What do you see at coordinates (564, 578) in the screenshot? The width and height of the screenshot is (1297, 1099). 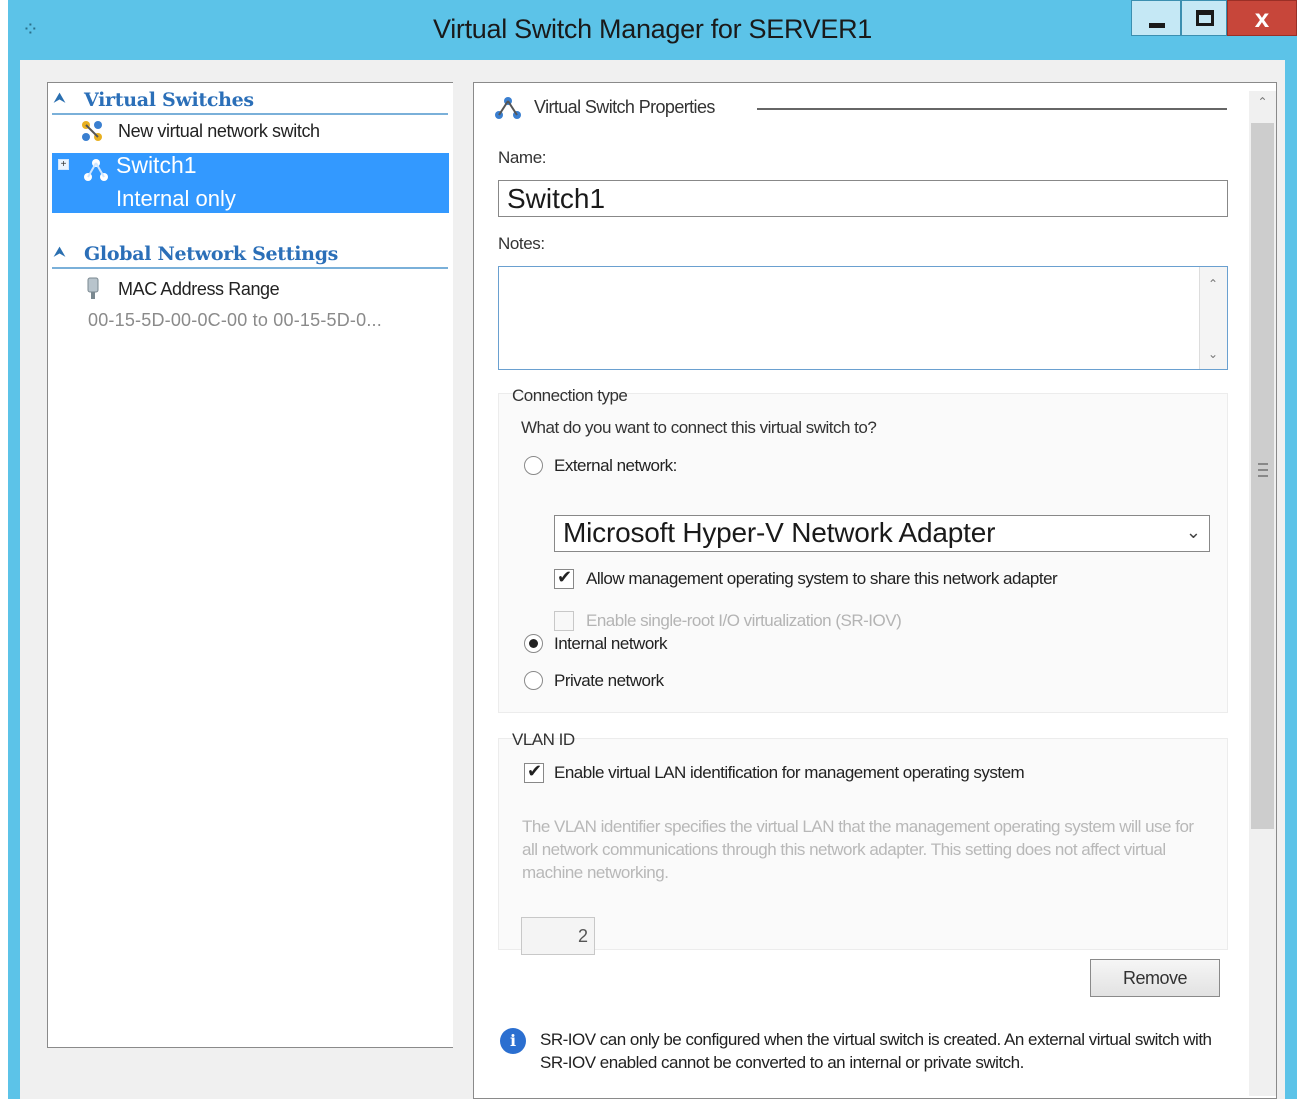 I see `allow-management-checkbox` at bounding box center [564, 578].